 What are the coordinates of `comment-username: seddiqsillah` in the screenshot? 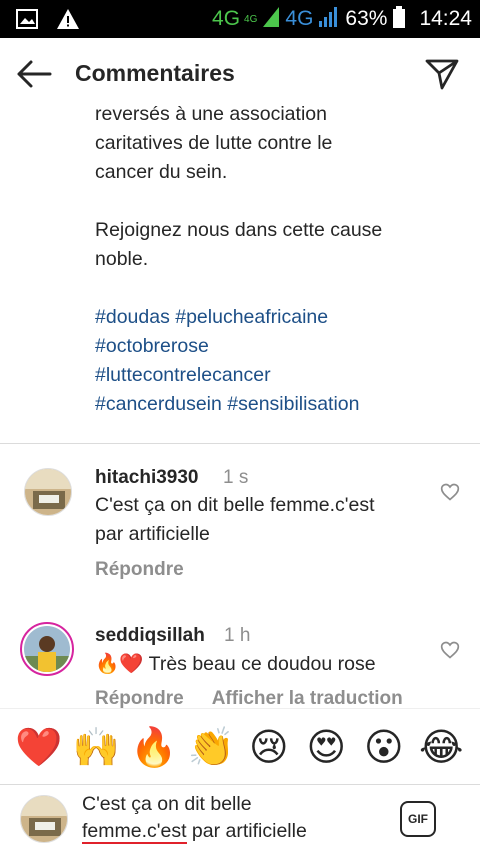 It's located at (150, 636).